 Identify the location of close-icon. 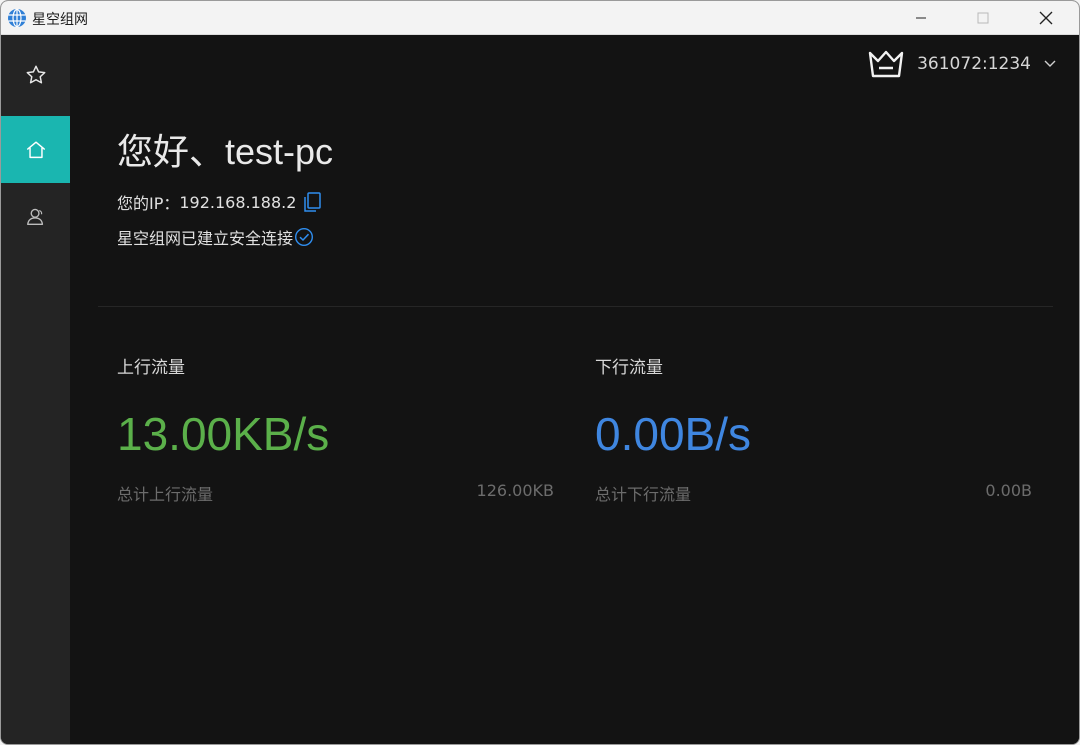
(1046, 17).